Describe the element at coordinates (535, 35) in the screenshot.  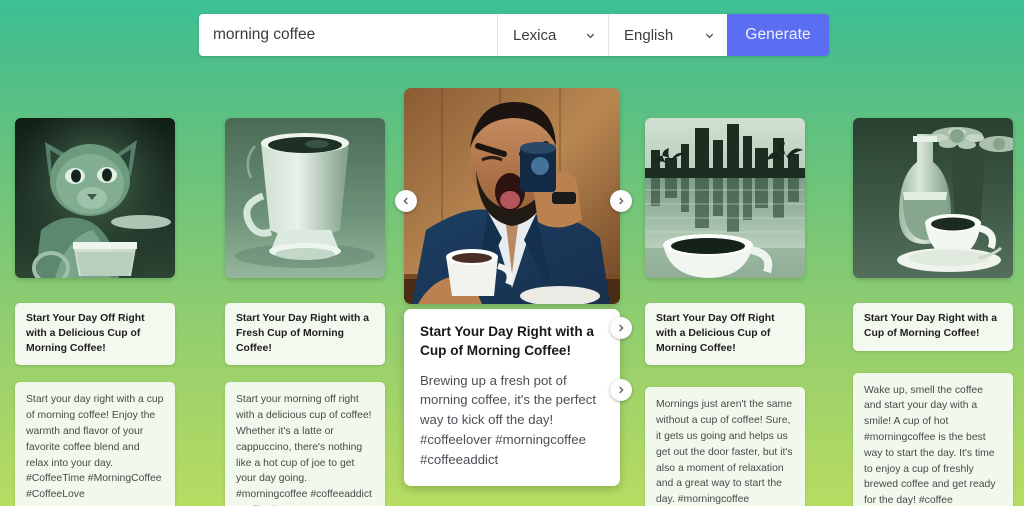
I see `source-dropdown-label: Lexica` at that location.